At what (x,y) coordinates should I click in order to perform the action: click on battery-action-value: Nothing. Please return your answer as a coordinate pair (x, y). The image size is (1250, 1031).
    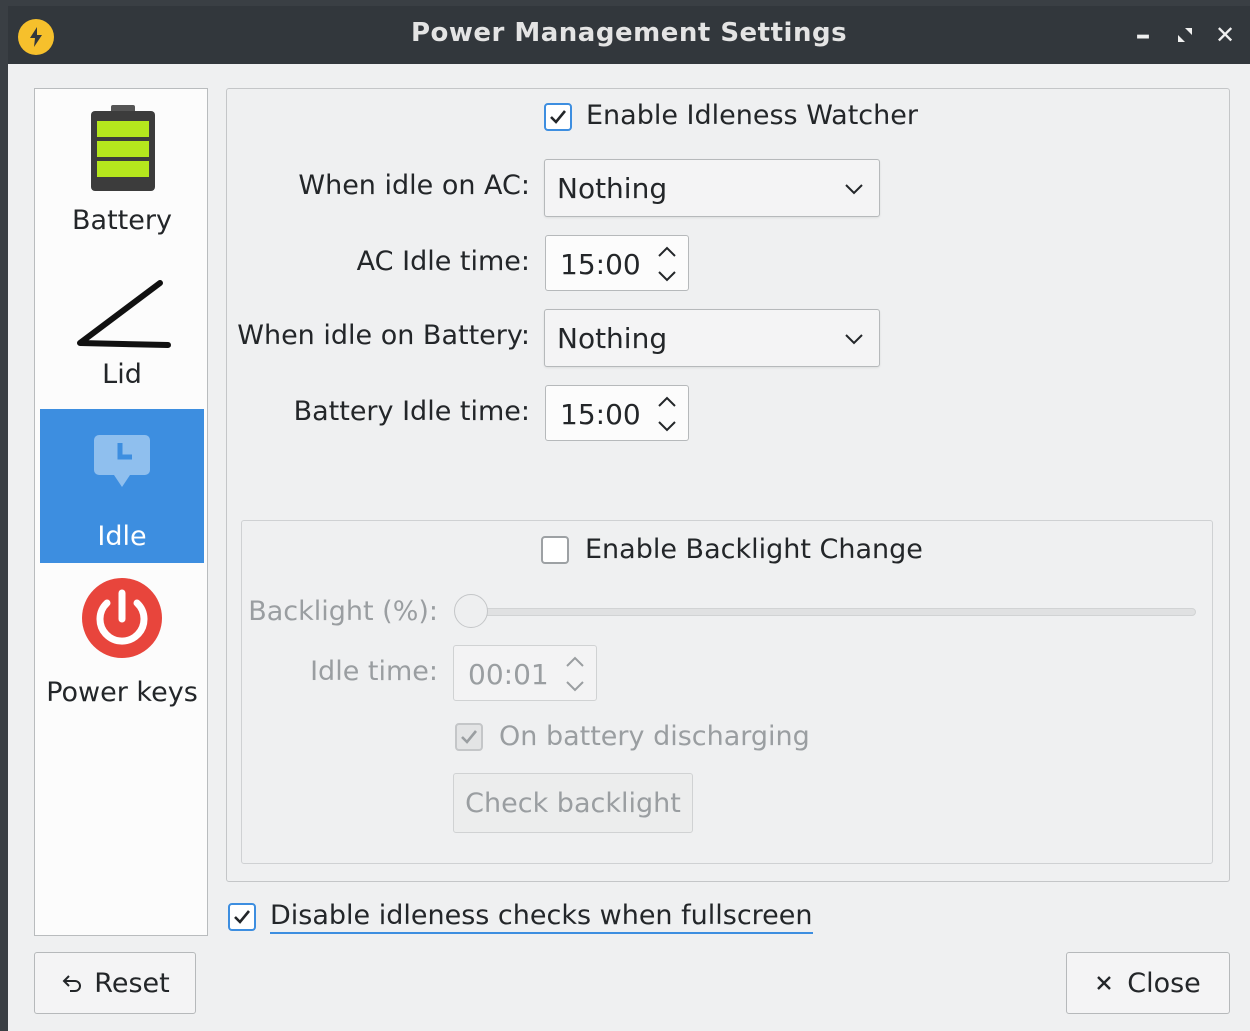
    Looking at the image, I should click on (612, 338).